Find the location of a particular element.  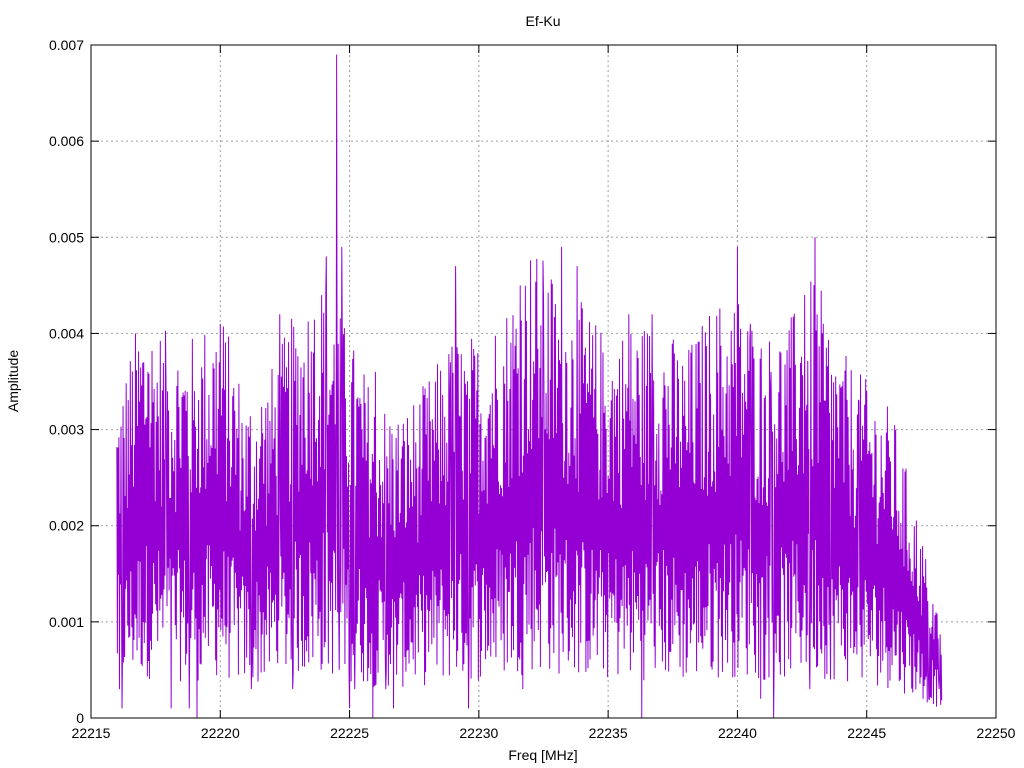

x-tick-label: 22220 is located at coordinates (220, 733).